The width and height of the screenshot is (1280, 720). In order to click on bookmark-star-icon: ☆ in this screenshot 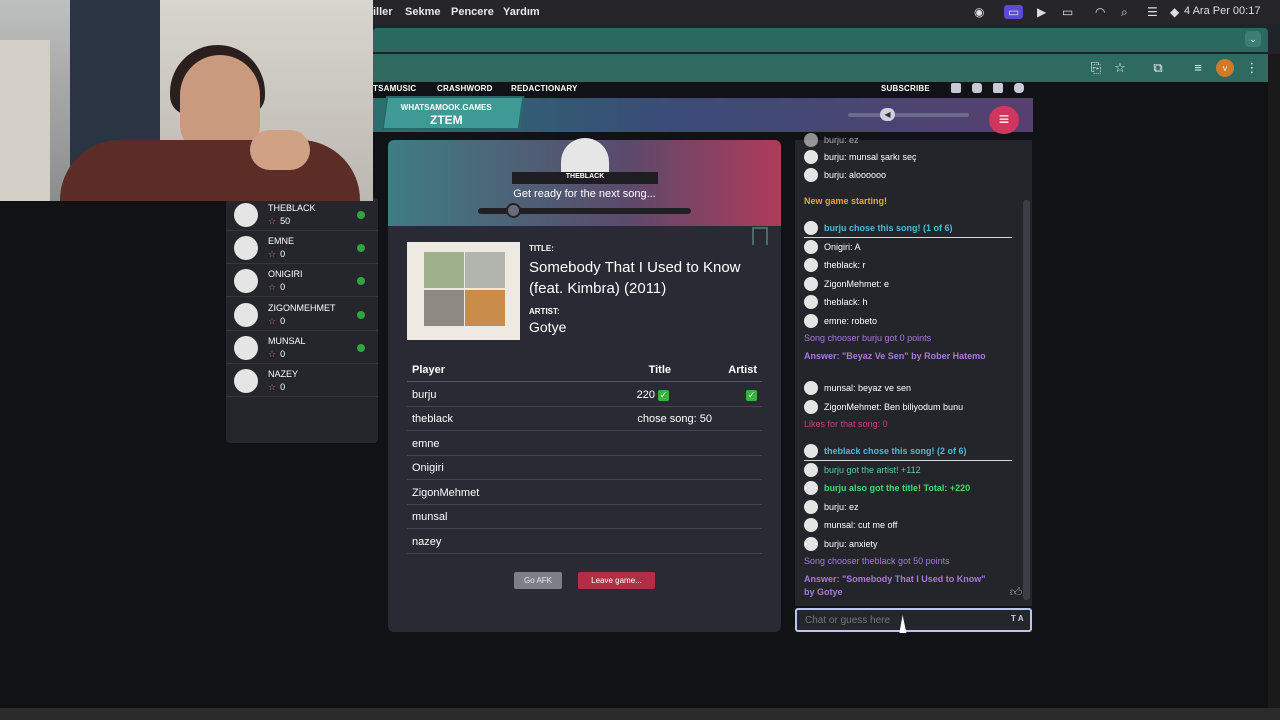, I will do `click(1120, 68)`.